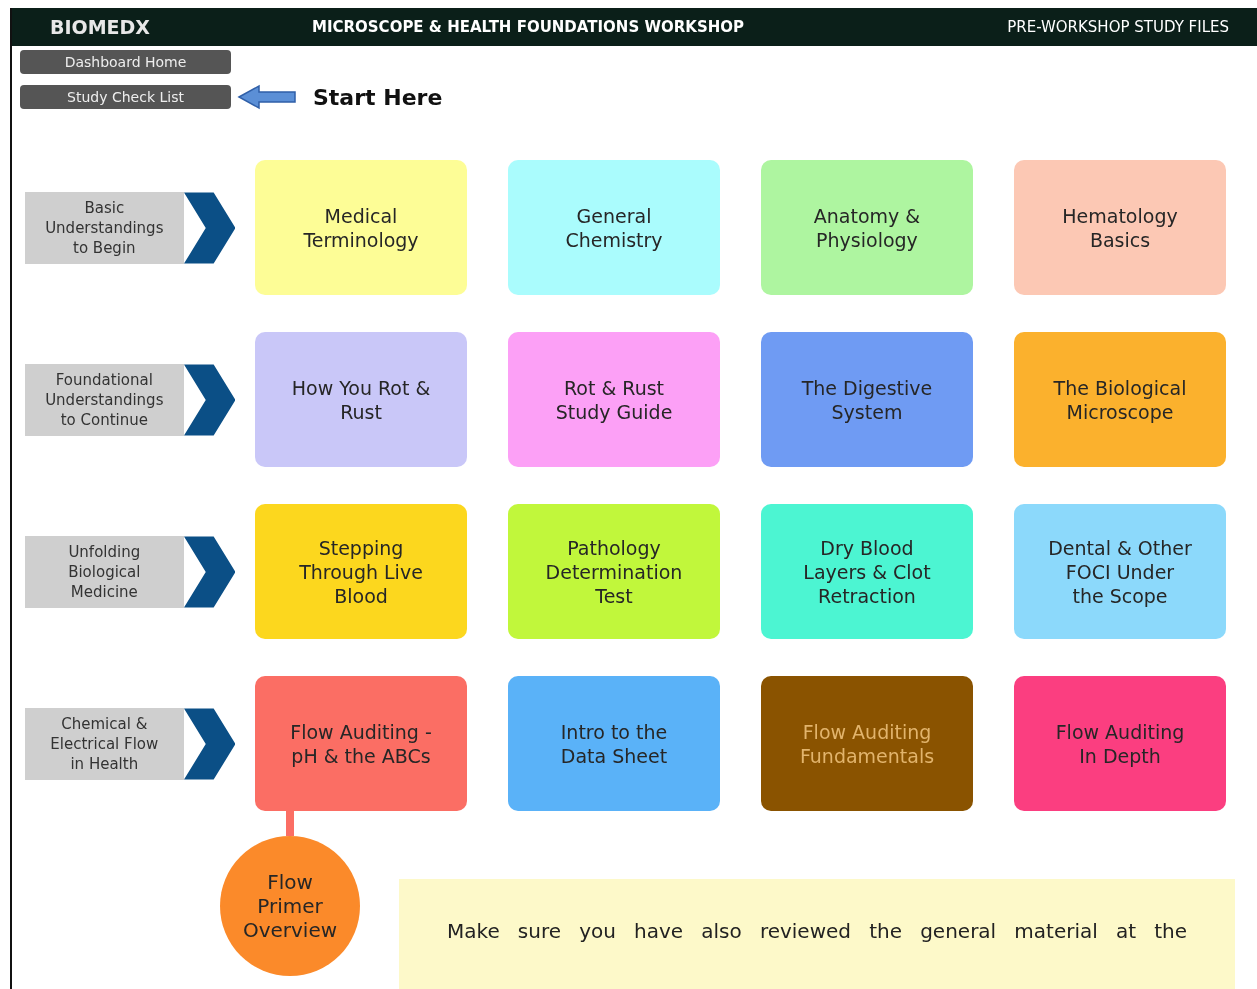 This screenshot has width=1257, height=989. I want to click on module-tile: Pathology Determination Test, so click(614, 571).